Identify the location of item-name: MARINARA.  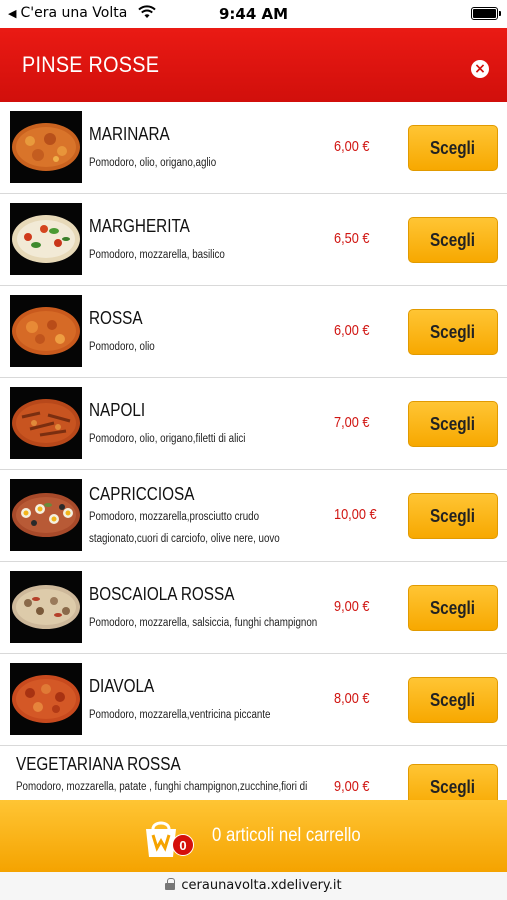
(129, 134).